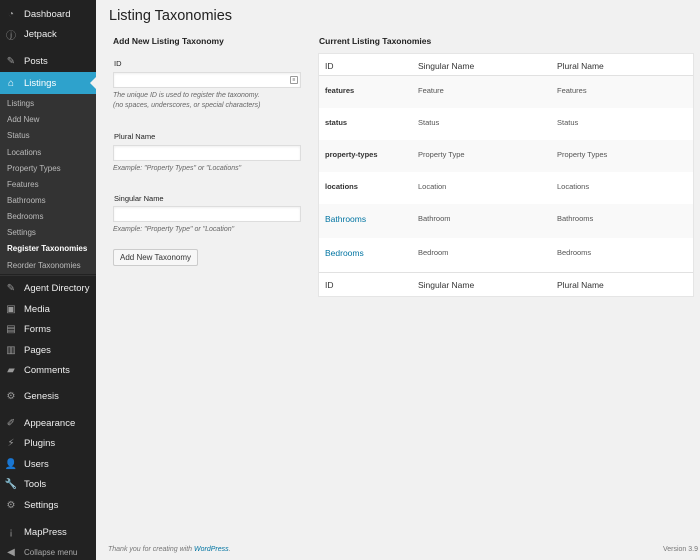  Describe the element at coordinates (48, 350) in the screenshot. I see `sidebar-item-pages: ▥ Pages` at that location.